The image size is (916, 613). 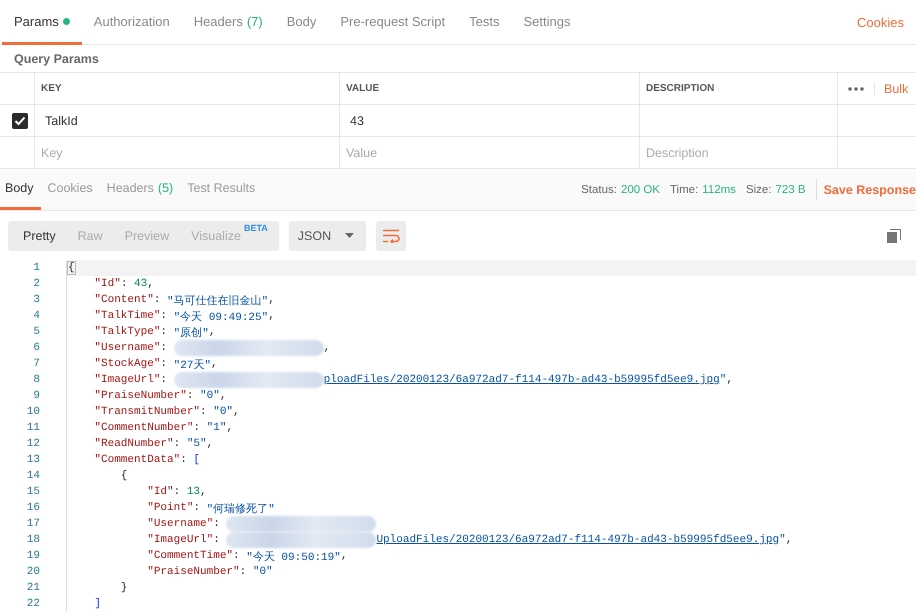 What do you see at coordinates (256, 227) in the screenshot?
I see `beta-label: BETA` at bounding box center [256, 227].